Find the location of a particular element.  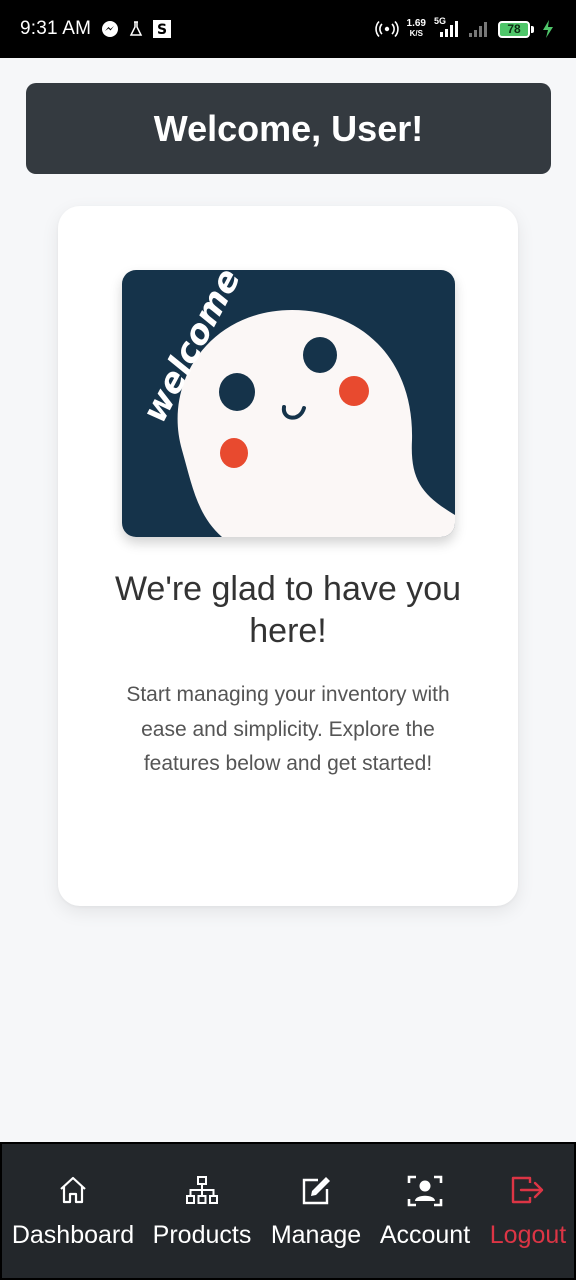

battery-tip is located at coordinates (532, 29).